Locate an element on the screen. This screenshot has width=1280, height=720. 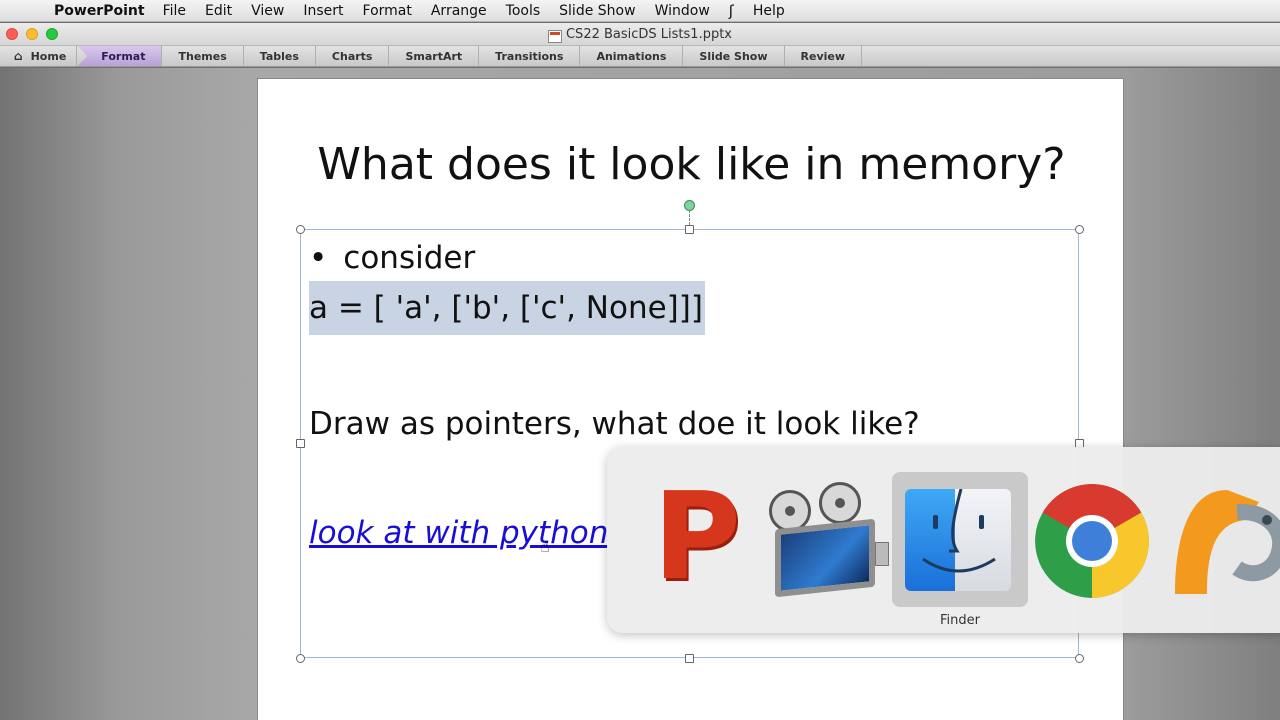
menu-window: Window is located at coordinates (682, 11).